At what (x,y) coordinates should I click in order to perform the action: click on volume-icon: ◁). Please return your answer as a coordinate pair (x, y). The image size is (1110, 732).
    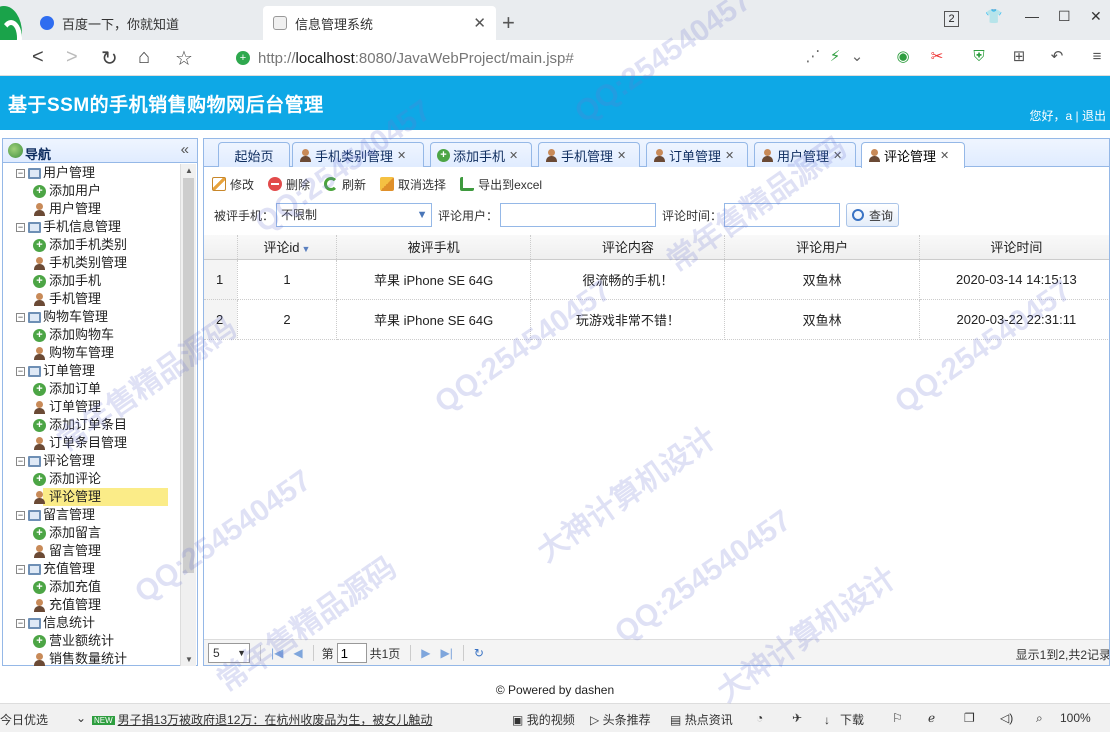
    Looking at the image, I should click on (1006, 718).